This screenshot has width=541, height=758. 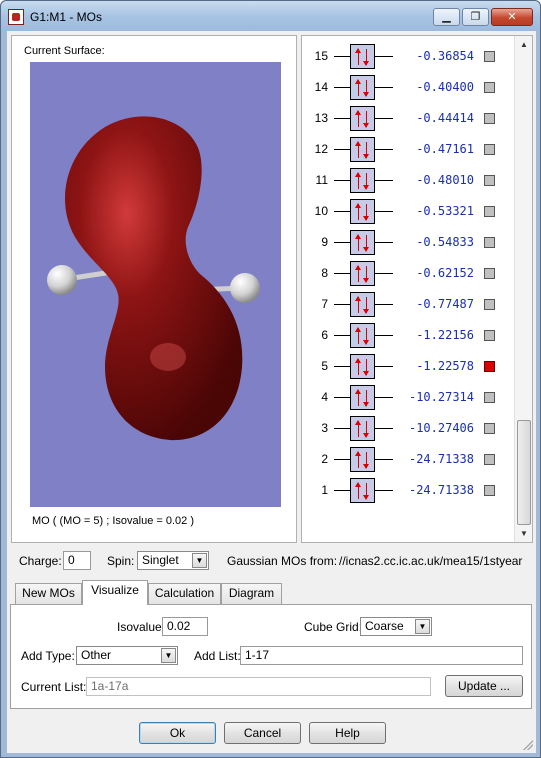 What do you see at coordinates (184, 593) in the screenshot?
I see `tab-calculation: Calculation` at bounding box center [184, 593].